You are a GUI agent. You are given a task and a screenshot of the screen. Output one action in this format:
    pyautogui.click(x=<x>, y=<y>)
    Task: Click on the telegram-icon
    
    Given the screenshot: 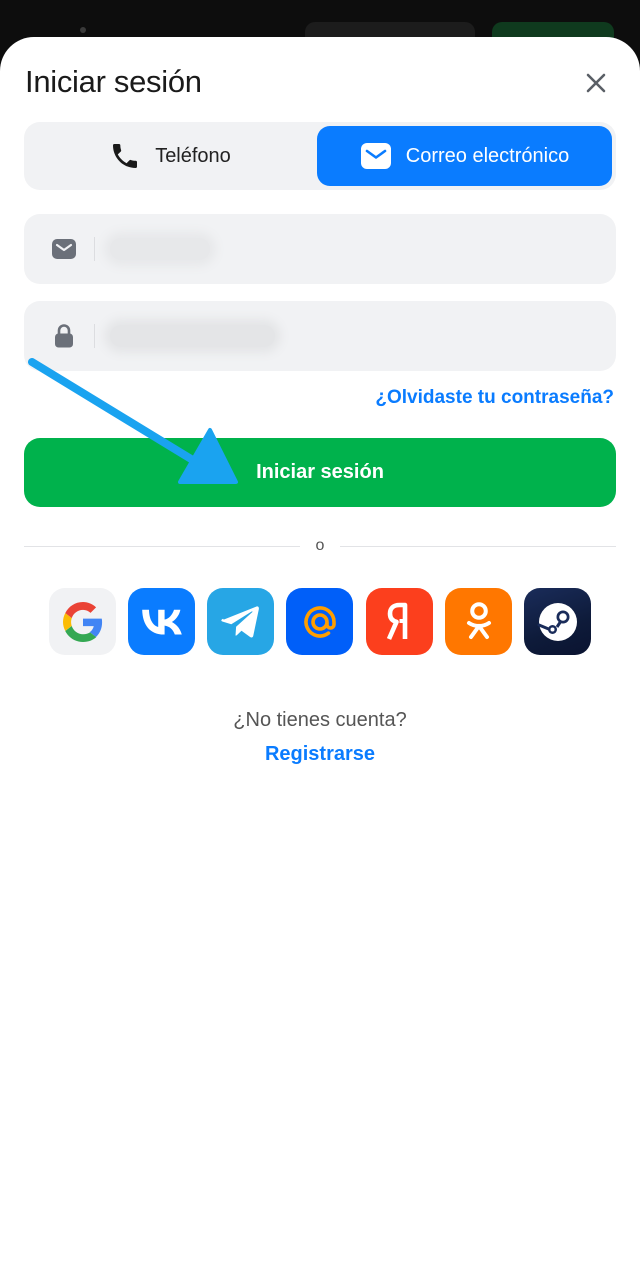 What is the action you would take?
    pyautogui.click(x=239, y=621)
    